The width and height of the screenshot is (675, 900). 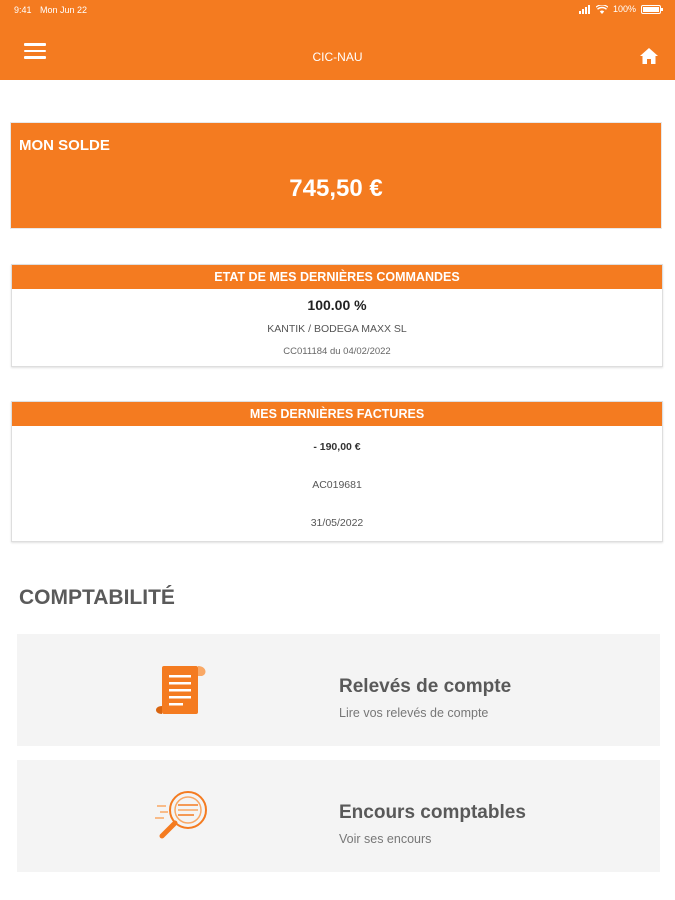 I want to click on home-button, so click(x=649, y=56).